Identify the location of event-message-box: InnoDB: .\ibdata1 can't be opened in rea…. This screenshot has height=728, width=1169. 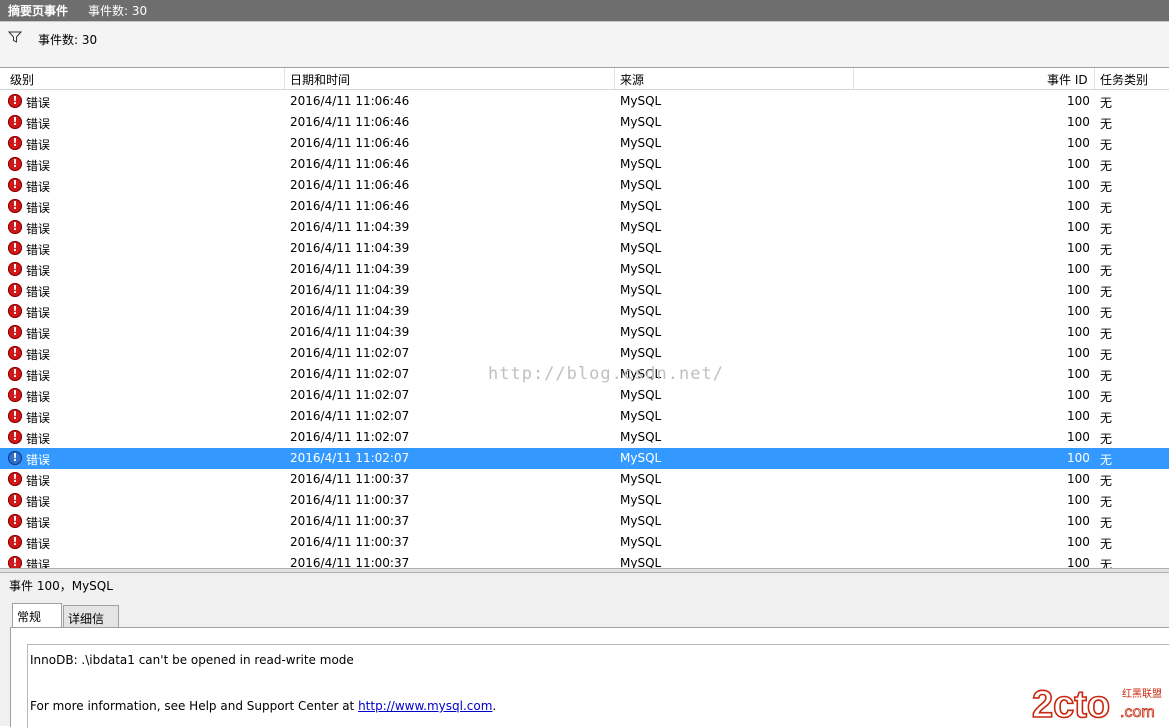
(598, 686).